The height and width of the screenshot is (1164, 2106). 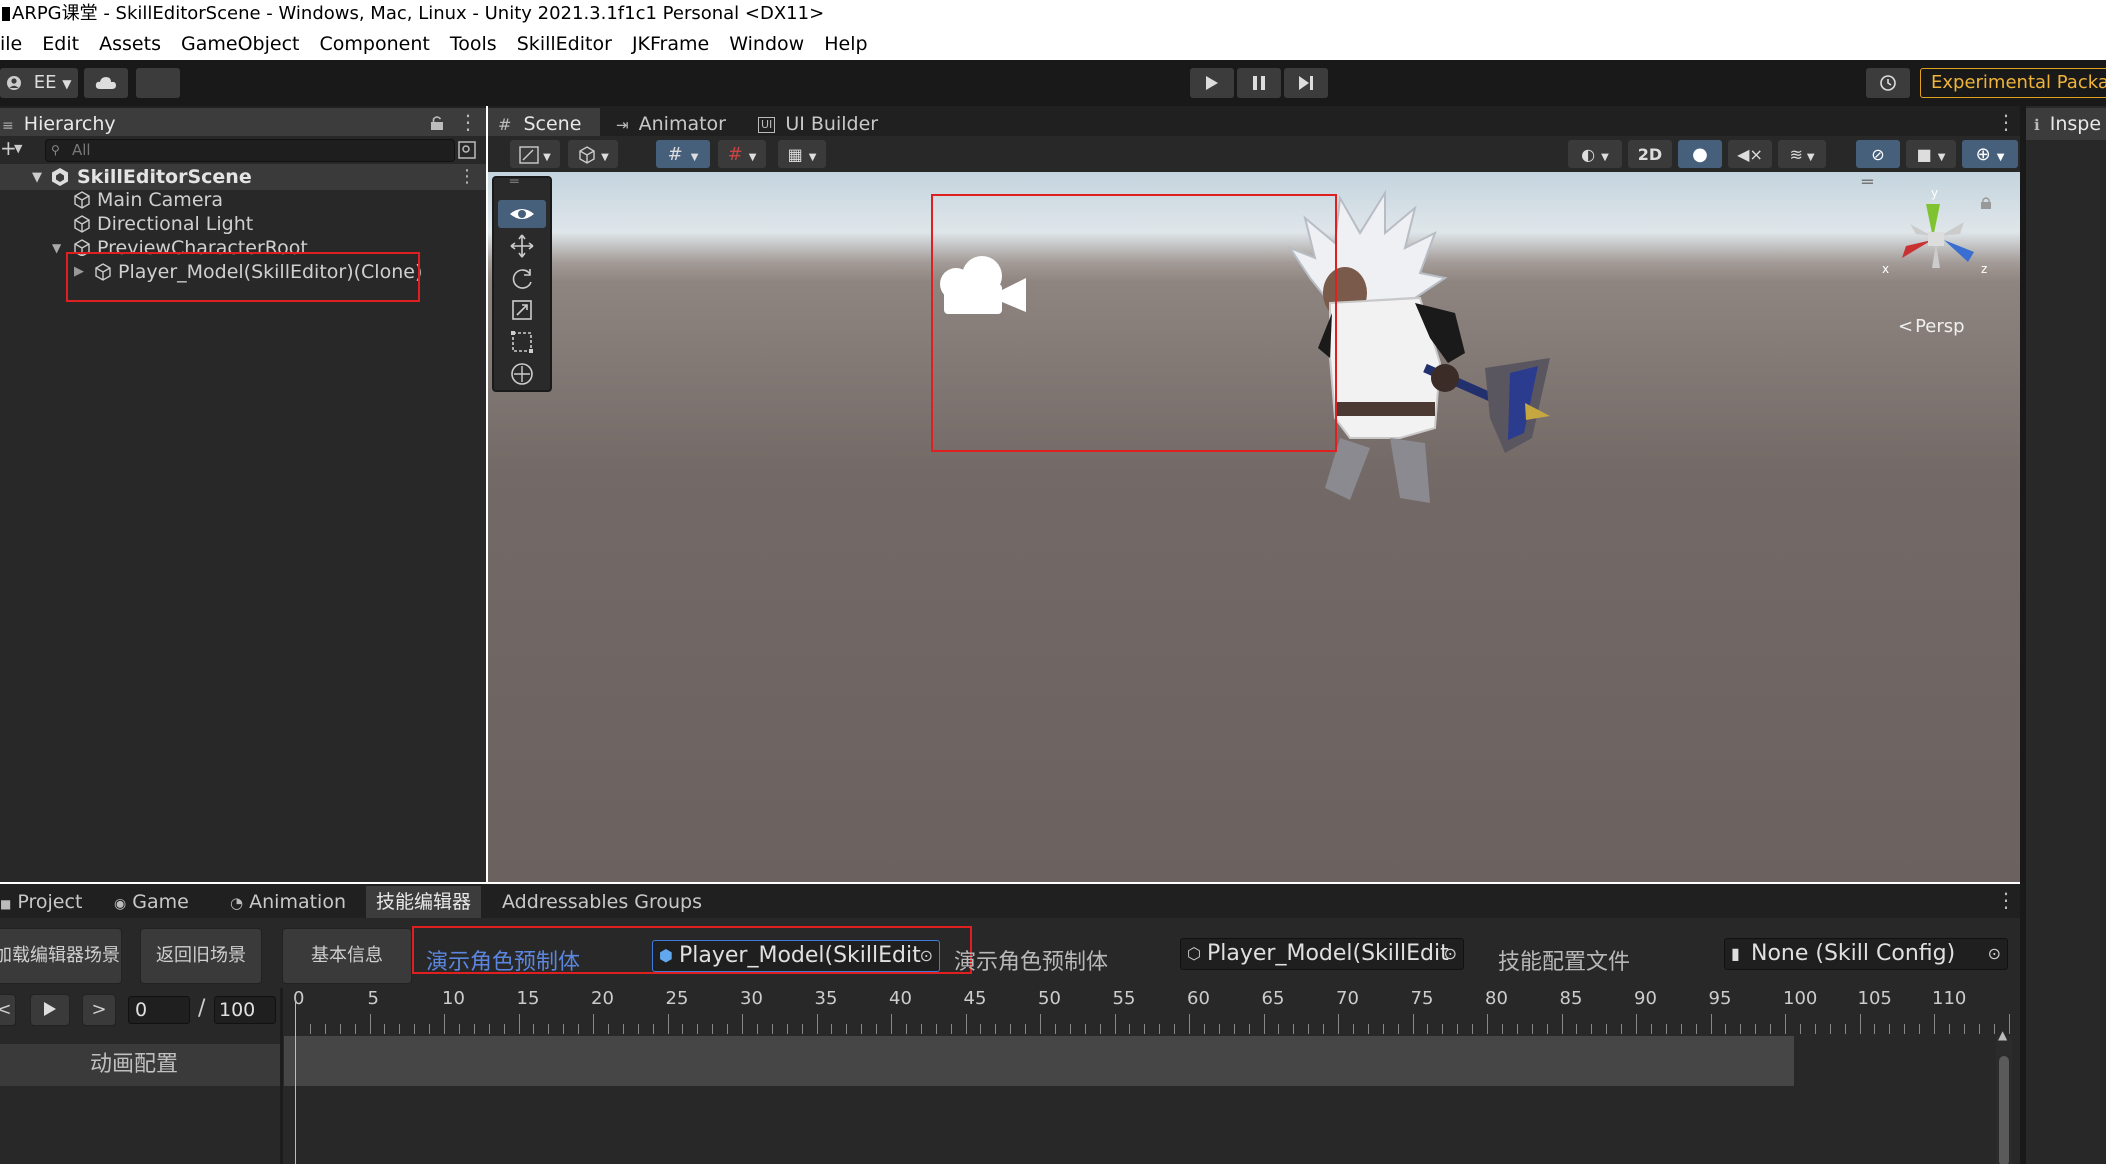 What do you see at coordinates (796, 956) in the screenshot?
I see `preview-prefab-field: ⬢ Player_Model(SkillEdit ⊙` at bounding box center [796, 956].